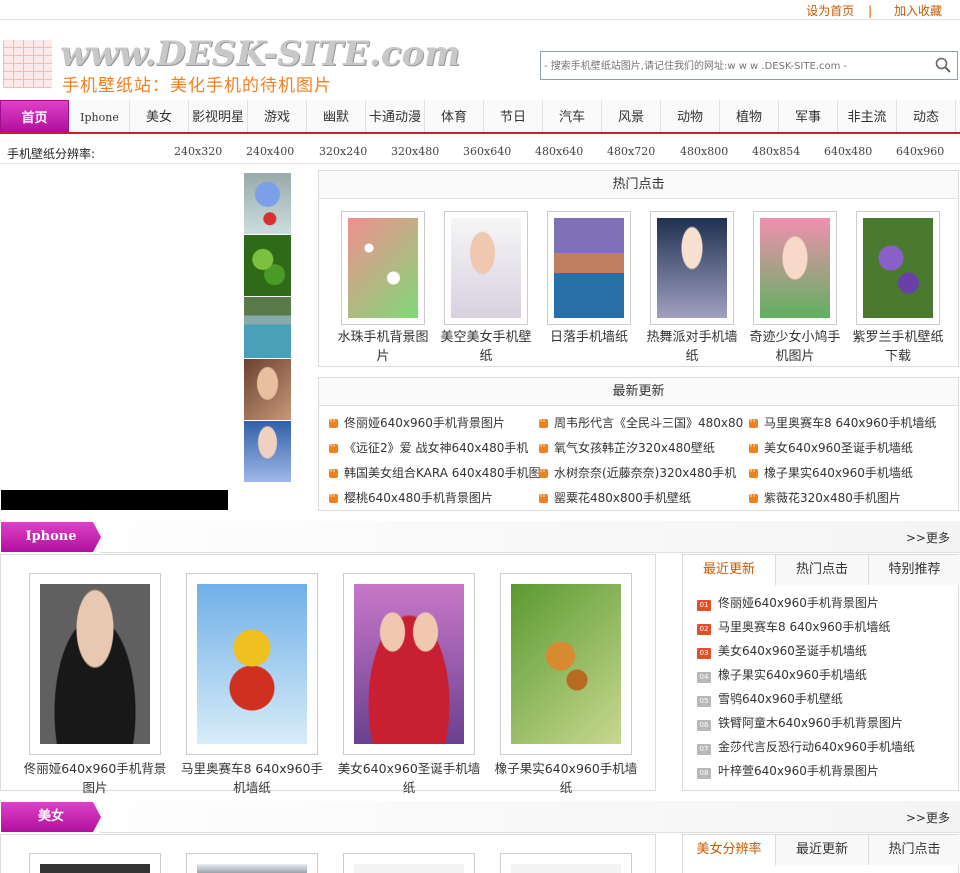 The height and width of the screenshot is (873, 960). Describe the element at coordinates (267, 327) in the screenshot. I see `thumb-lake` at that location.